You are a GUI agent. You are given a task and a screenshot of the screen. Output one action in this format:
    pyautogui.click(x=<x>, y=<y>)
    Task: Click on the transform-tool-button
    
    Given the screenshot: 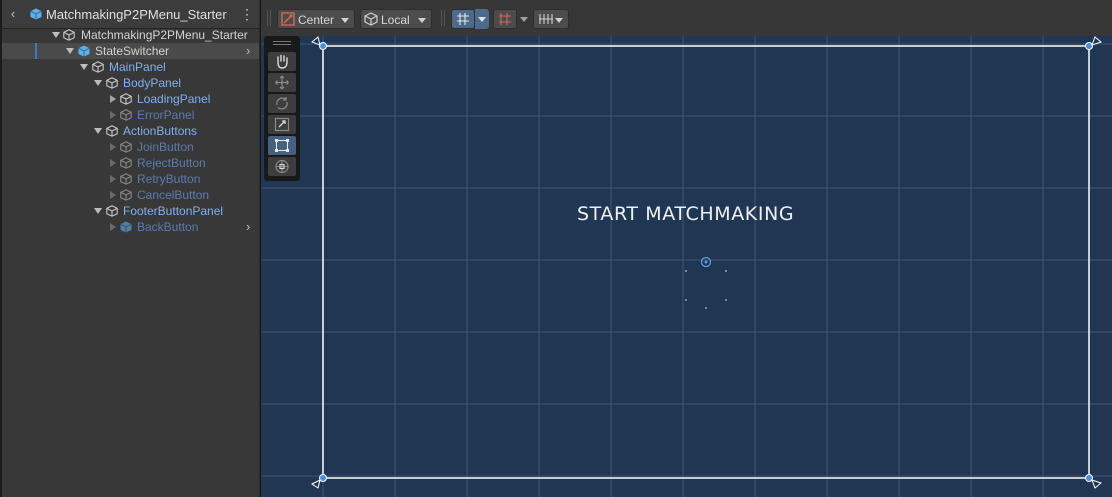 What is the action you would take?
    pyautogui.click(x=282, y=166)
    